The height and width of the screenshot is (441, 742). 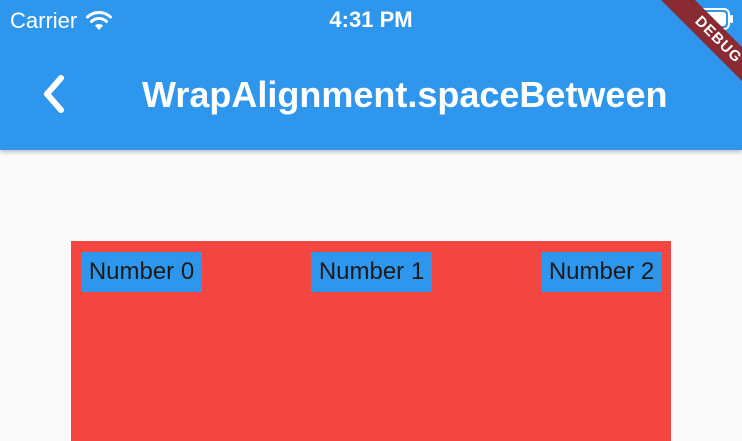 I want to click on page-title: WrapAlignment.spaceBetween, so click(x=405, y=94).